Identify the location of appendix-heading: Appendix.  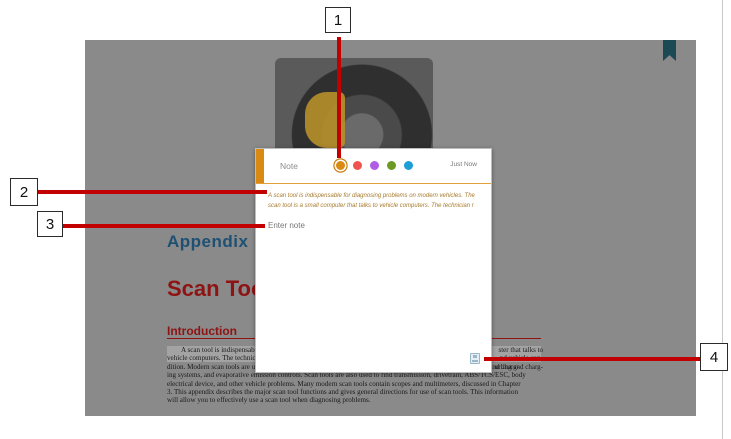
(208, 241).